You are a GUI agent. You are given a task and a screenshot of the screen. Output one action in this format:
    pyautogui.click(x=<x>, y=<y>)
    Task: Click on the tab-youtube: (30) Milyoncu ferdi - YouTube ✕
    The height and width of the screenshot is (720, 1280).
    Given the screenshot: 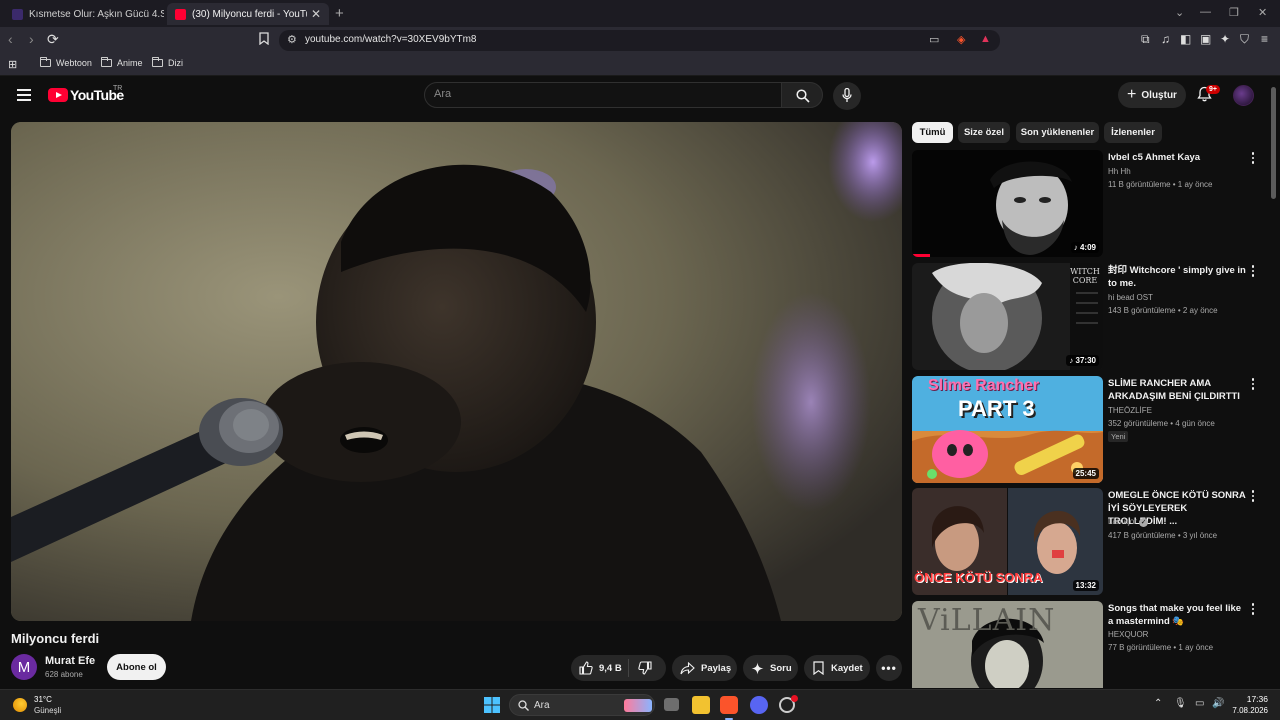 What is the action you would take?
    pyautogui.click(x=248, y=14)
    